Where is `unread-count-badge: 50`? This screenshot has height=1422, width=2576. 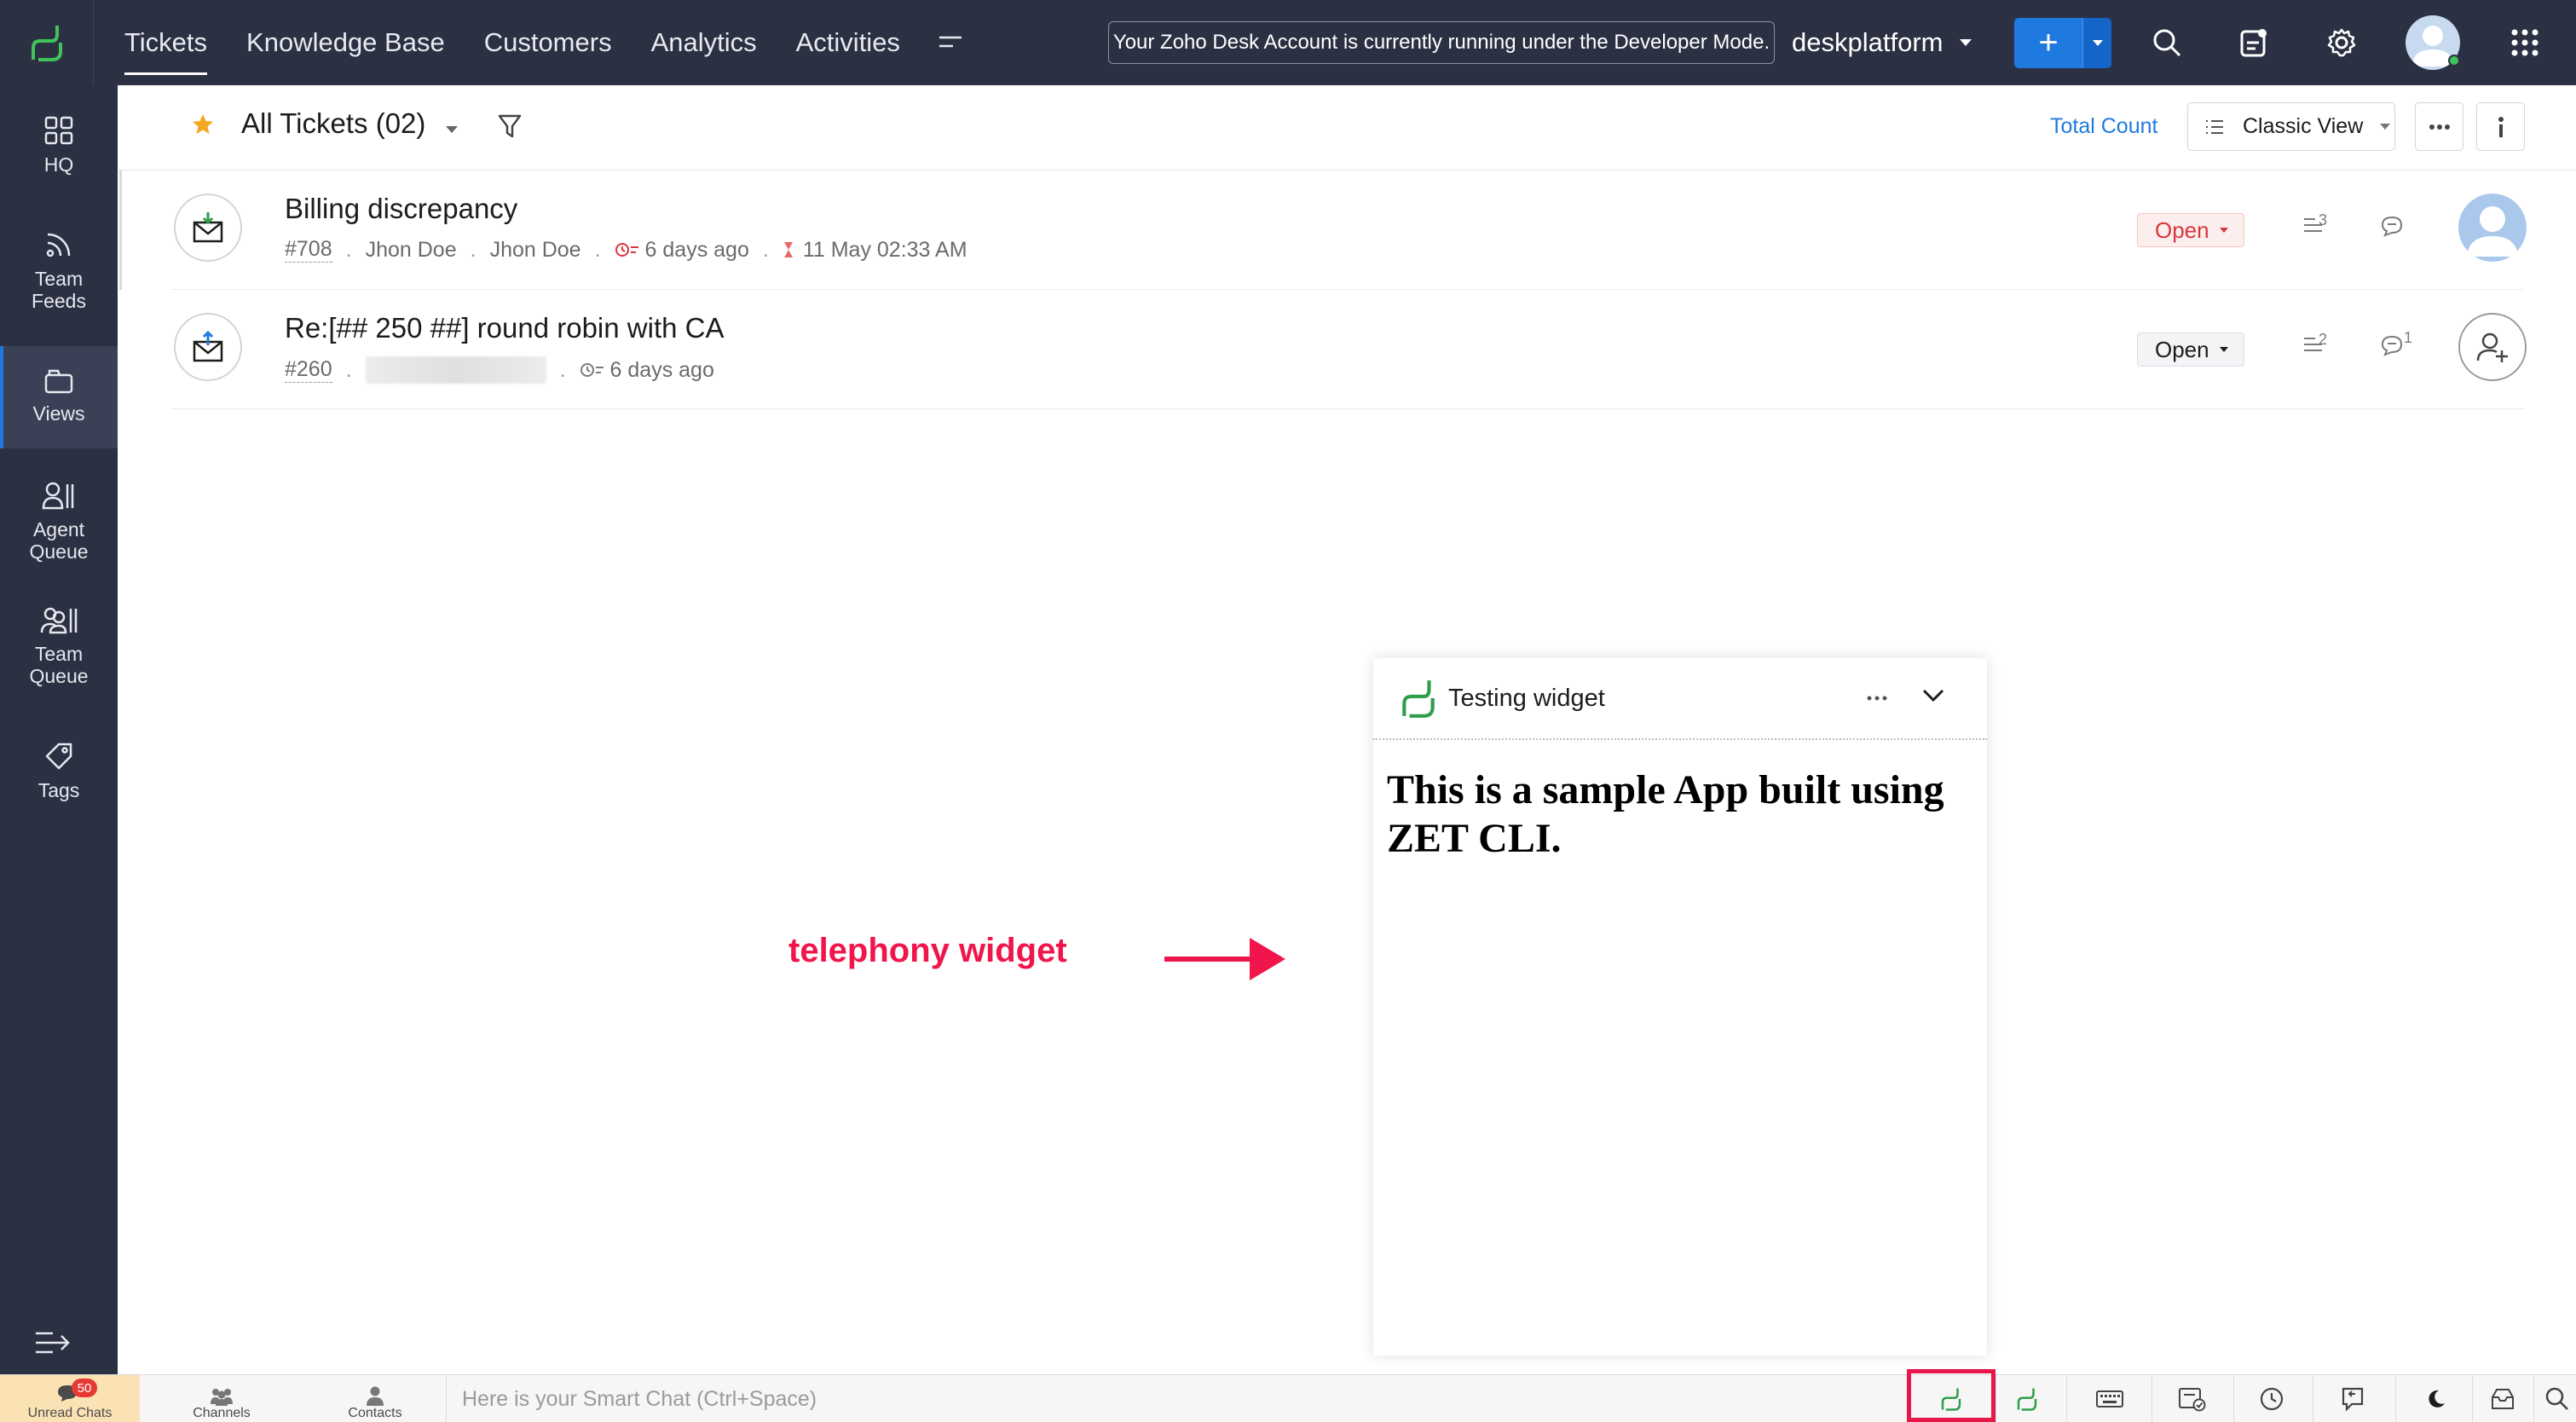
unread-count-badge: 50 is located at coordinates (84, 1388).